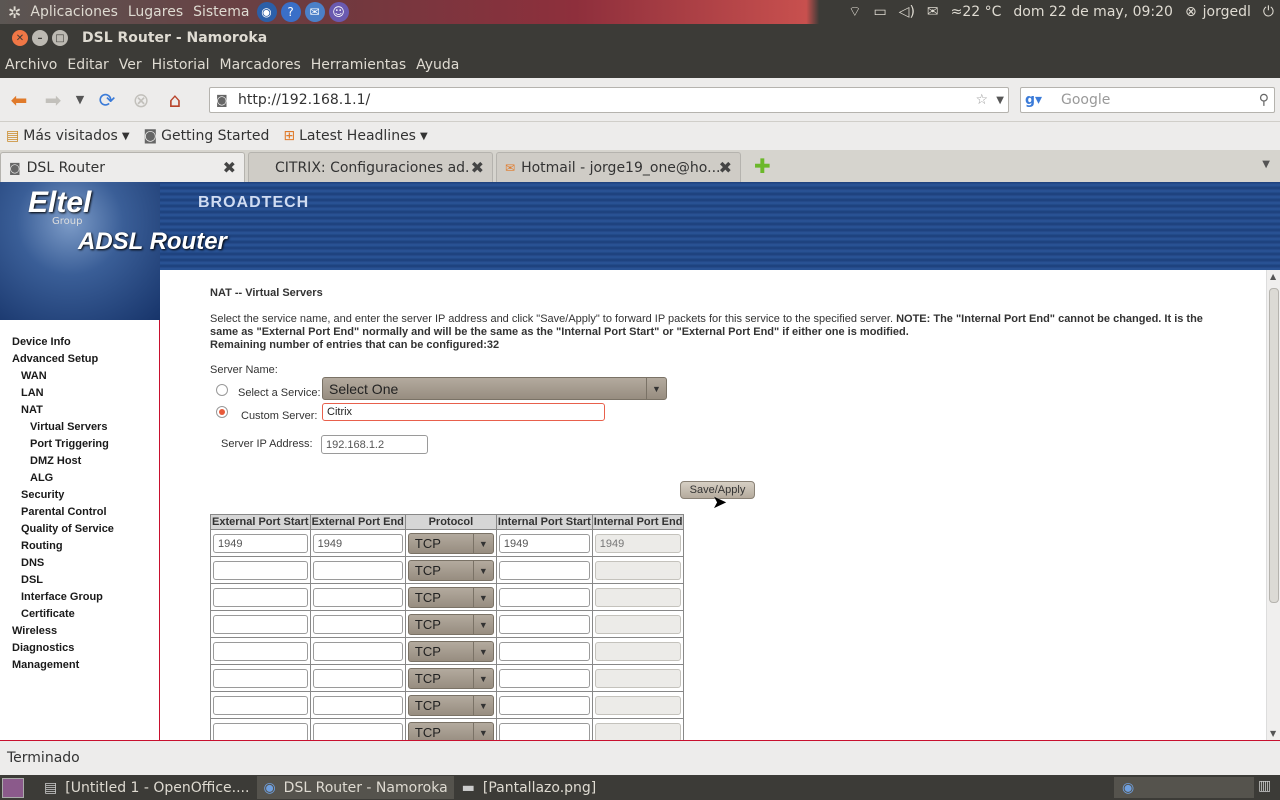  Describe the element at coordinates (260, 65) in the screenshot. I see `menu-marcadores: Marcadores` at that location.